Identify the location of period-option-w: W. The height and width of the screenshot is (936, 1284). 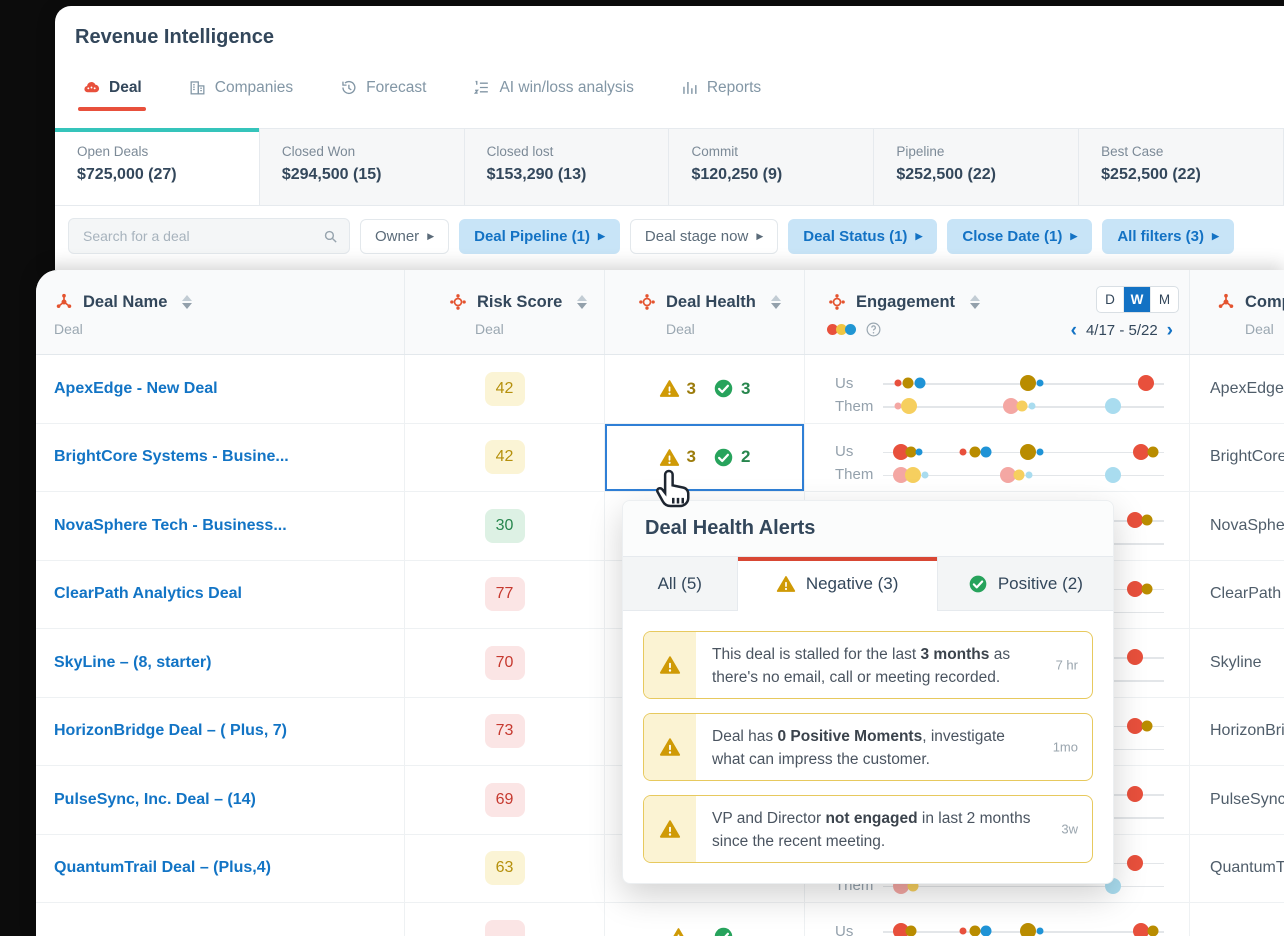
(1137, 299).